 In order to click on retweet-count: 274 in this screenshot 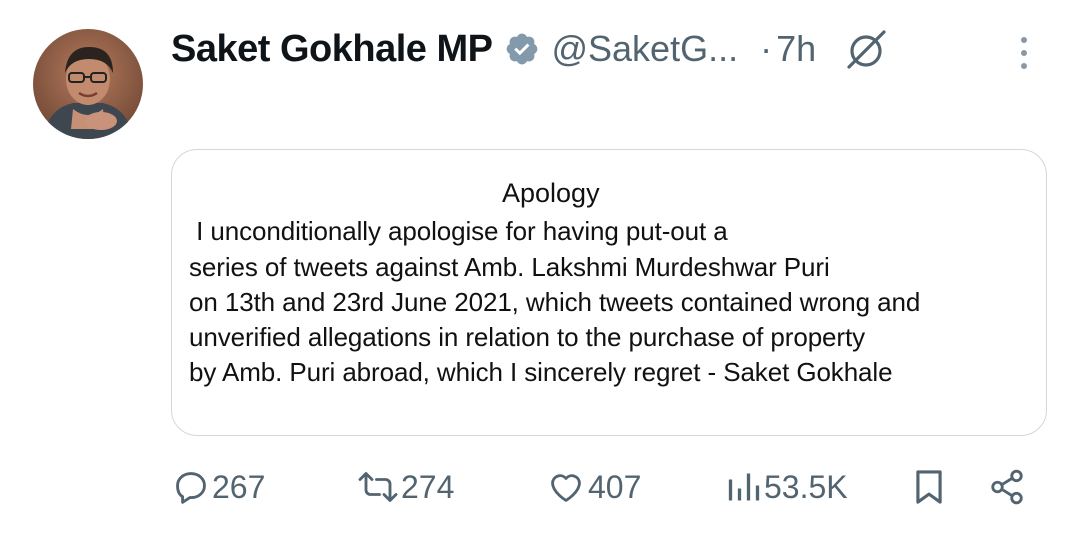, I will do `click(428, 486)`.